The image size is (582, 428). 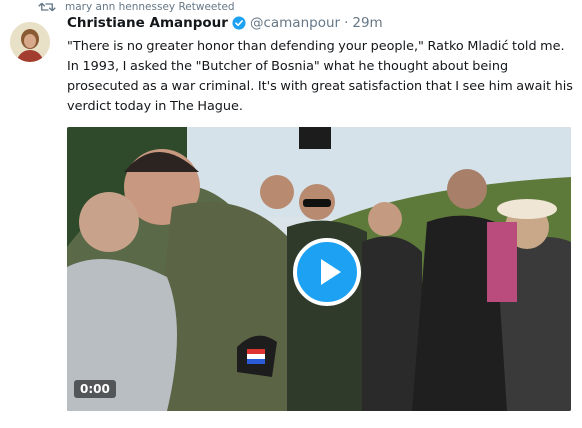 What do you see at coordinates (367, 23) in the screenshot?
I see `tweet-timestamp: 29m` at bounding box center [367, 23].